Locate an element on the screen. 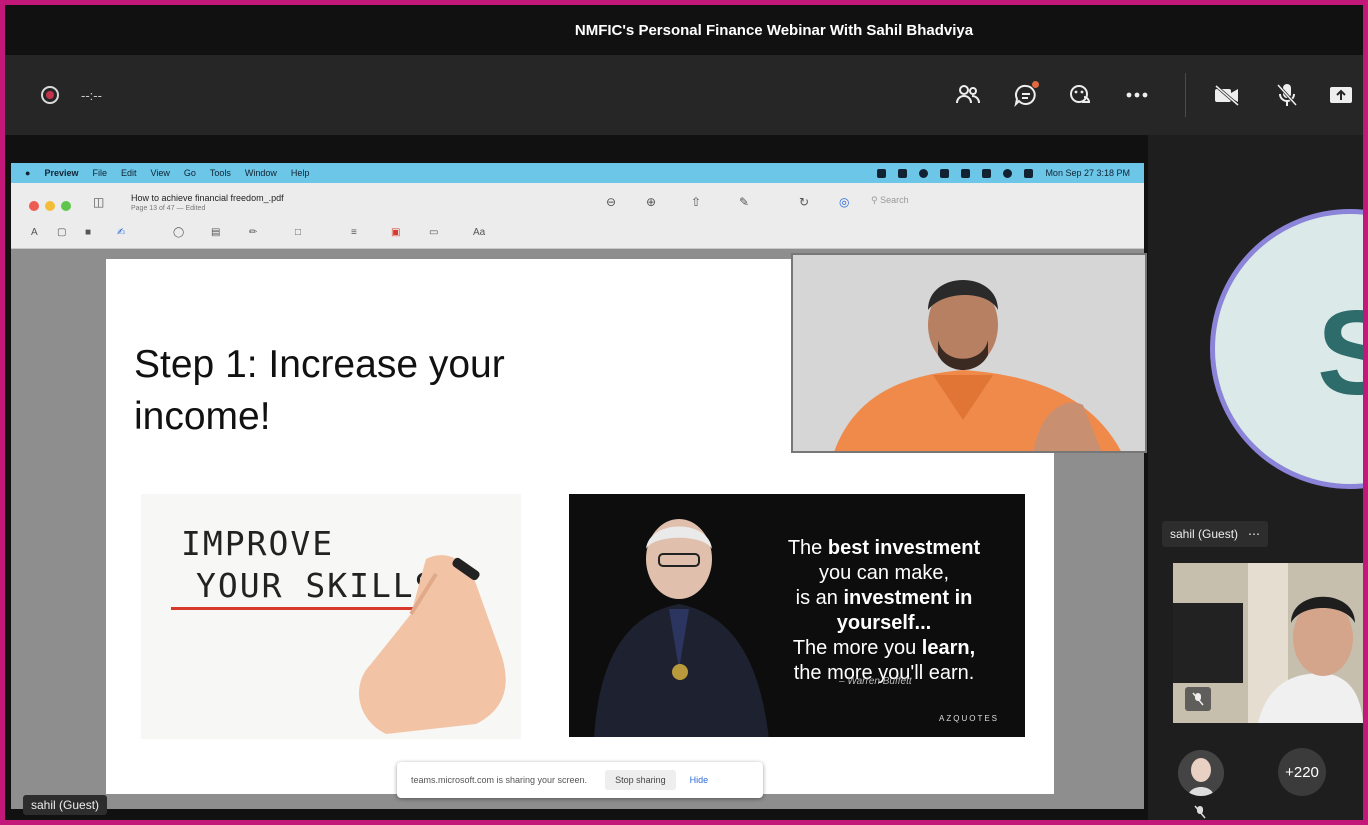 Image resolution: width=1368 pixels, height=825 pixels. menu-item: File is located at coordinates (99, 173).